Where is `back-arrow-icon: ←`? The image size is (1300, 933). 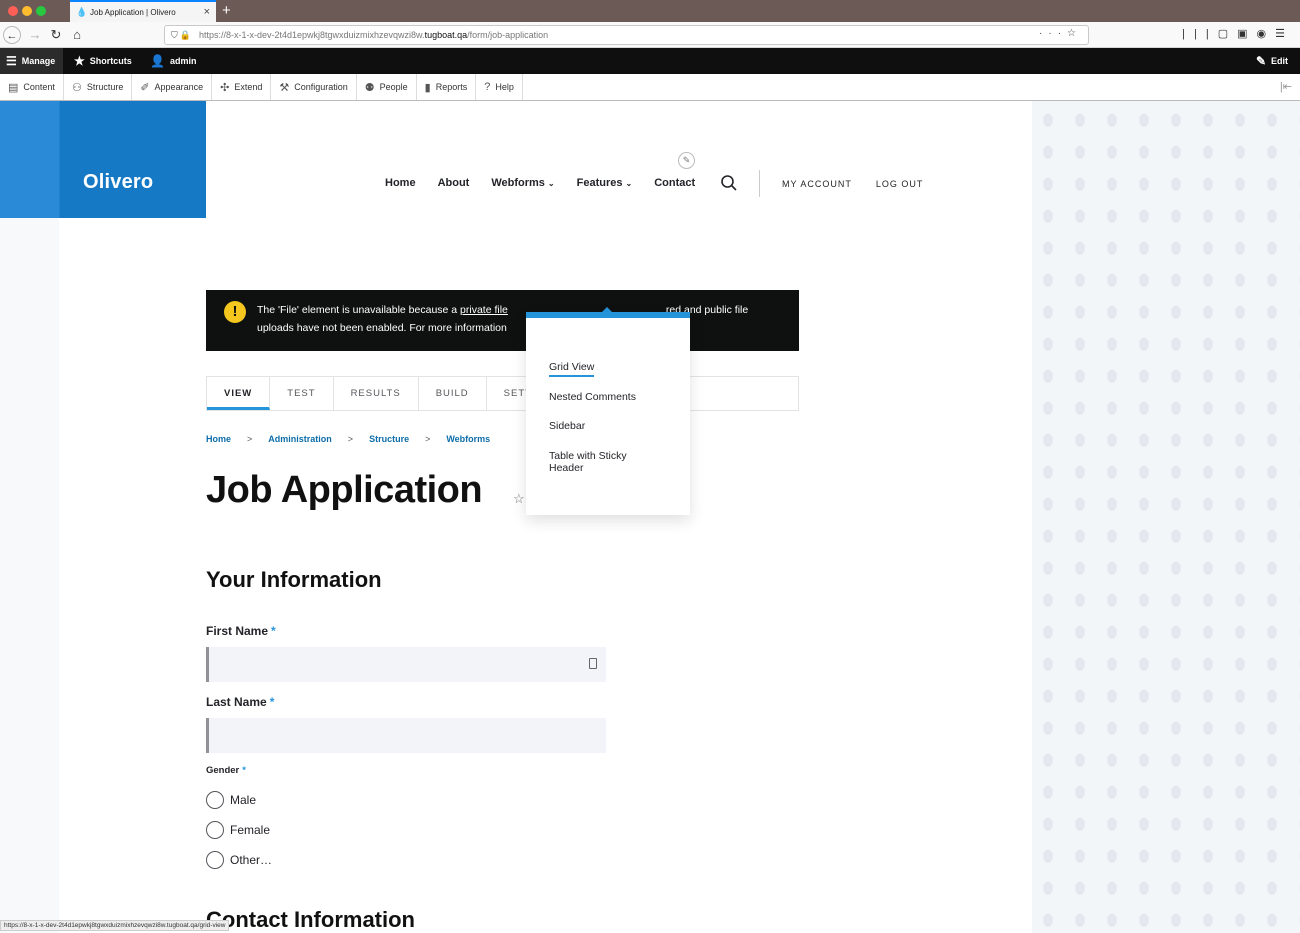
back-arrow-icon: ← is located at coordinates (12, 35).